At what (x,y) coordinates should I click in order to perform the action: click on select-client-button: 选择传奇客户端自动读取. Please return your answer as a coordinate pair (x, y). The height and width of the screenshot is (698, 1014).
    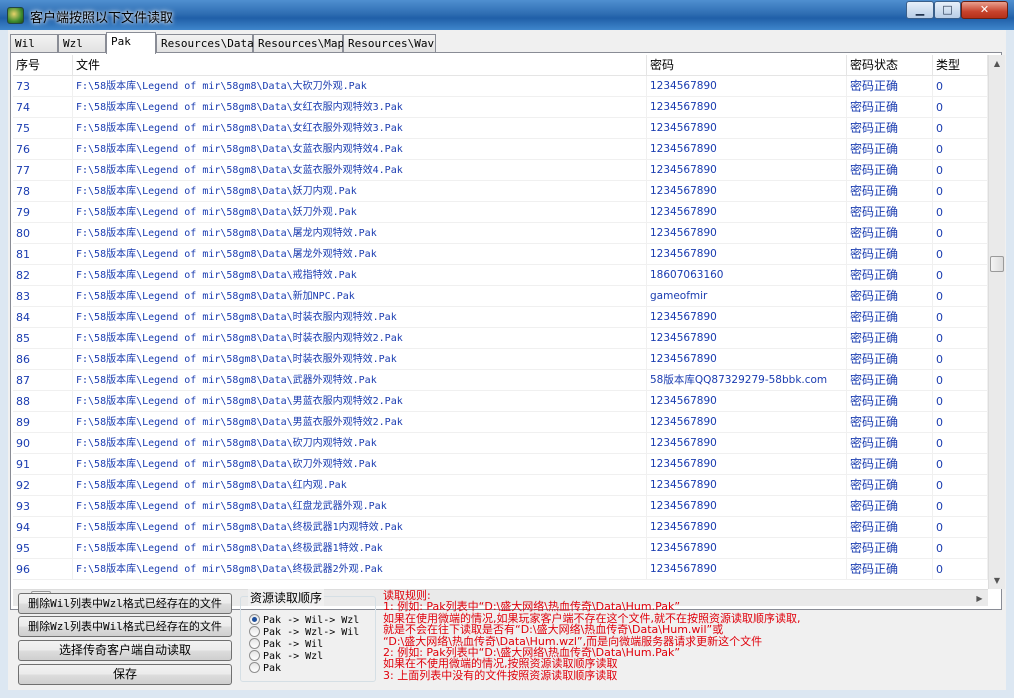
    Looking at the image, I should click on (125, 650).